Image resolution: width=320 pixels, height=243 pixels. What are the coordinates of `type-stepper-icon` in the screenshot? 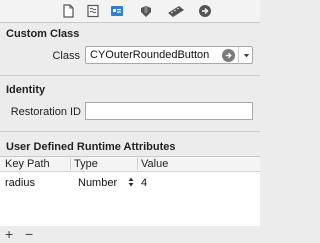 It's located at (131, 182).